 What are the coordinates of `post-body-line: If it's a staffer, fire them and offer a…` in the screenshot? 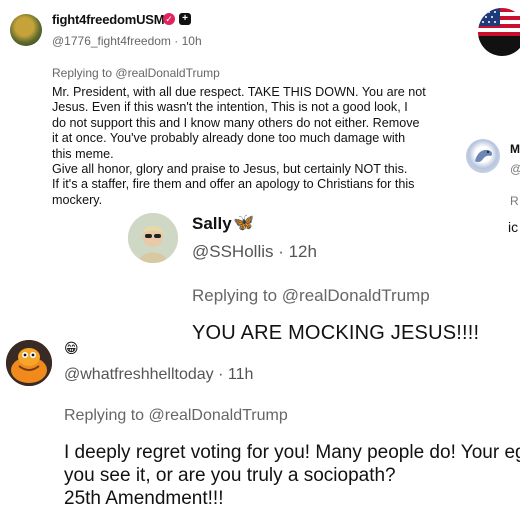 It's located at (233, 184).